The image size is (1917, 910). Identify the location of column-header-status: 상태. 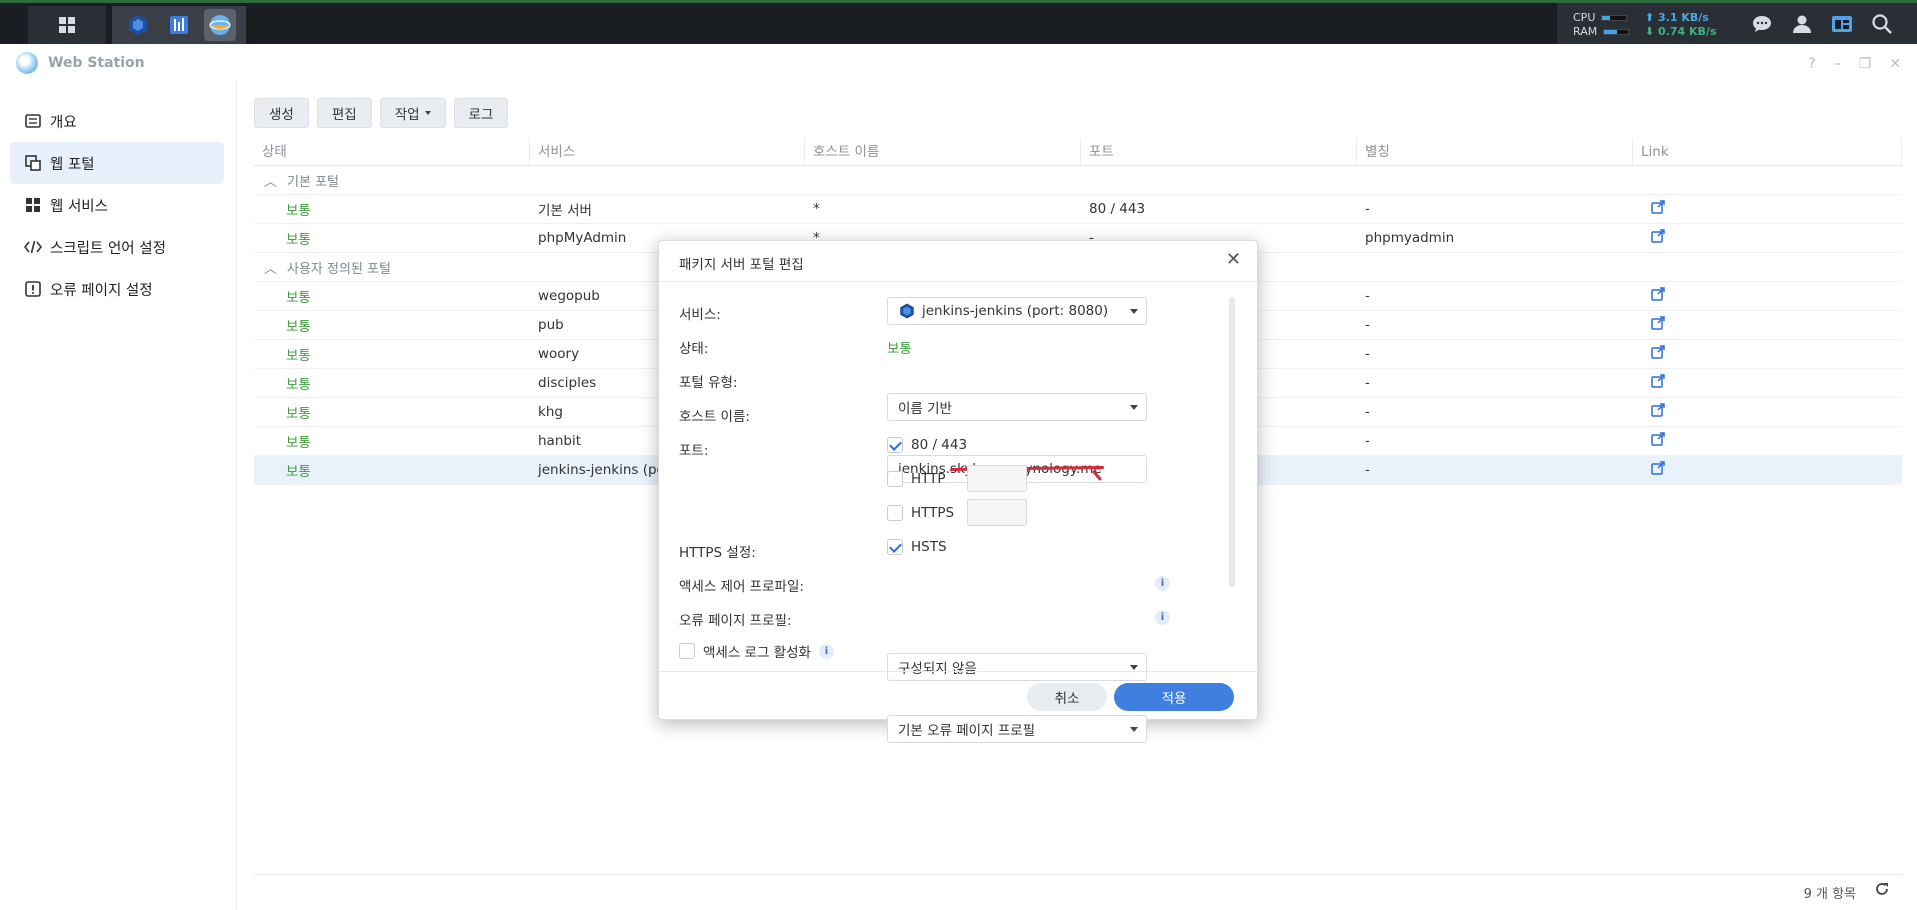
(392, 151).